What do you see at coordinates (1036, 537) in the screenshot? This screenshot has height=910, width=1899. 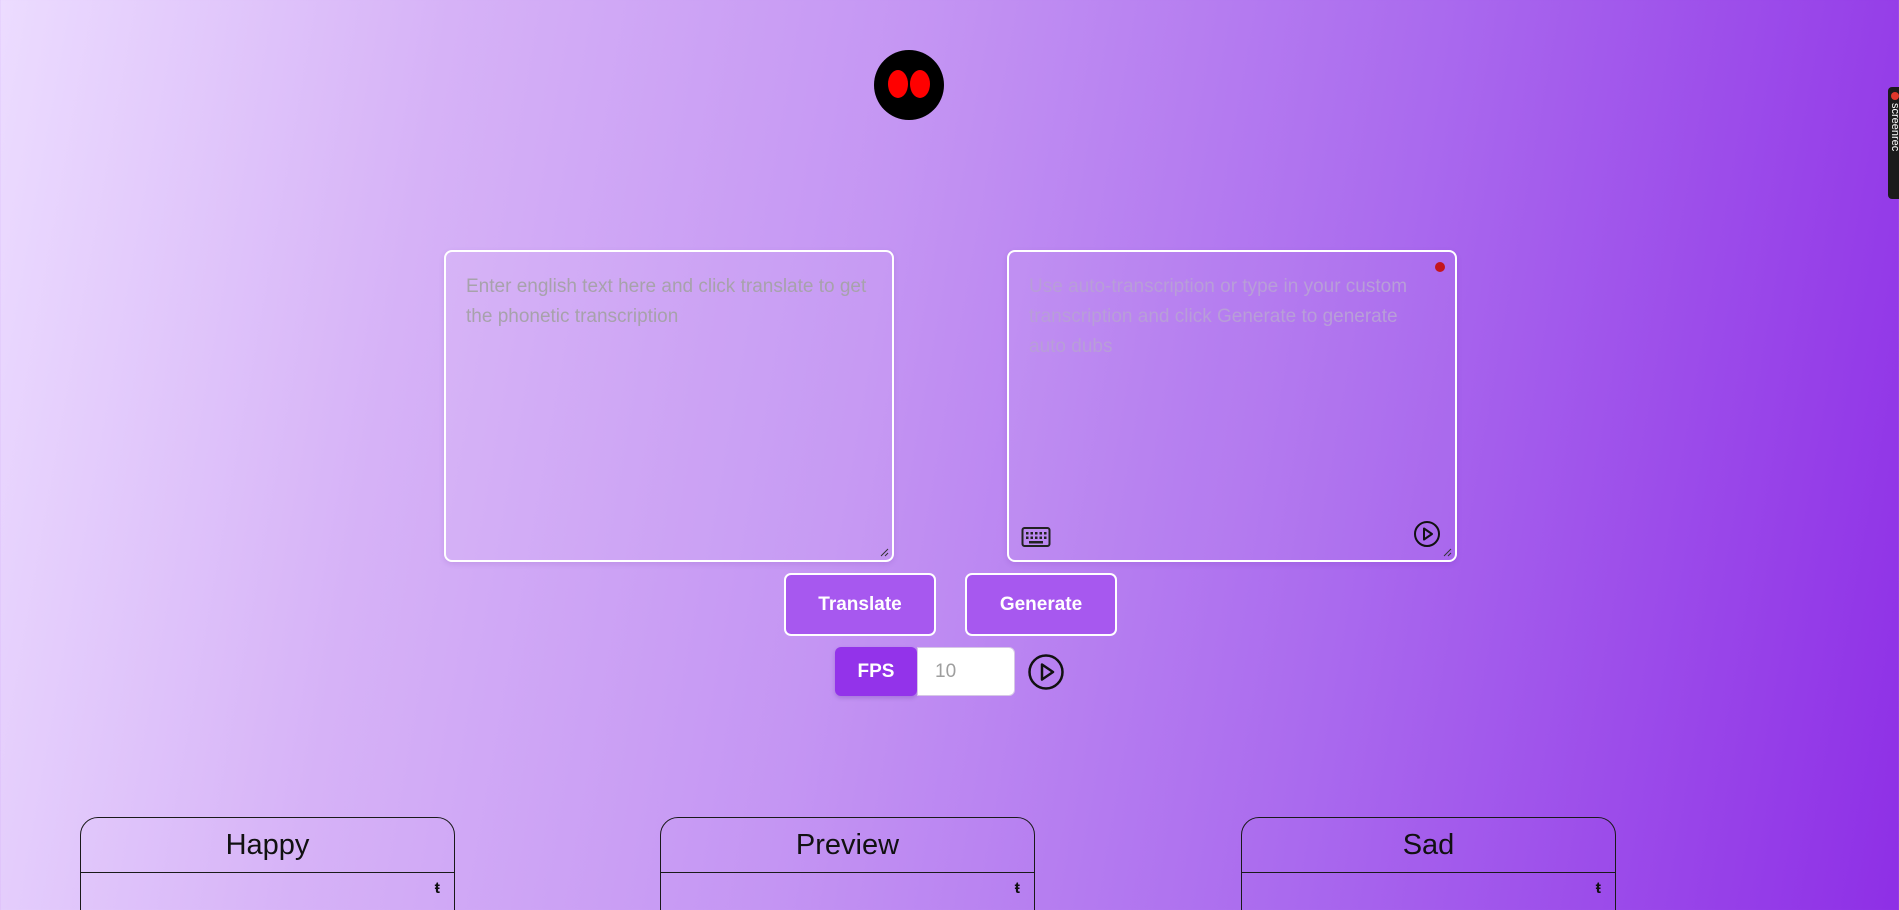 I see `keyboard-icon` at bounding box center [1036, 537].